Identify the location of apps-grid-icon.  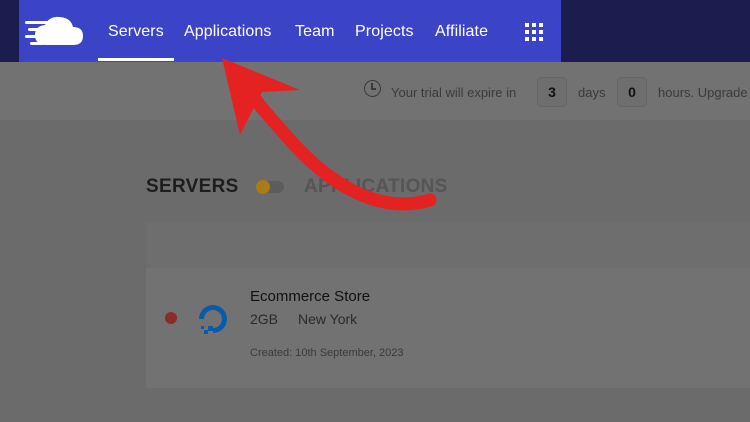
(534, 32).